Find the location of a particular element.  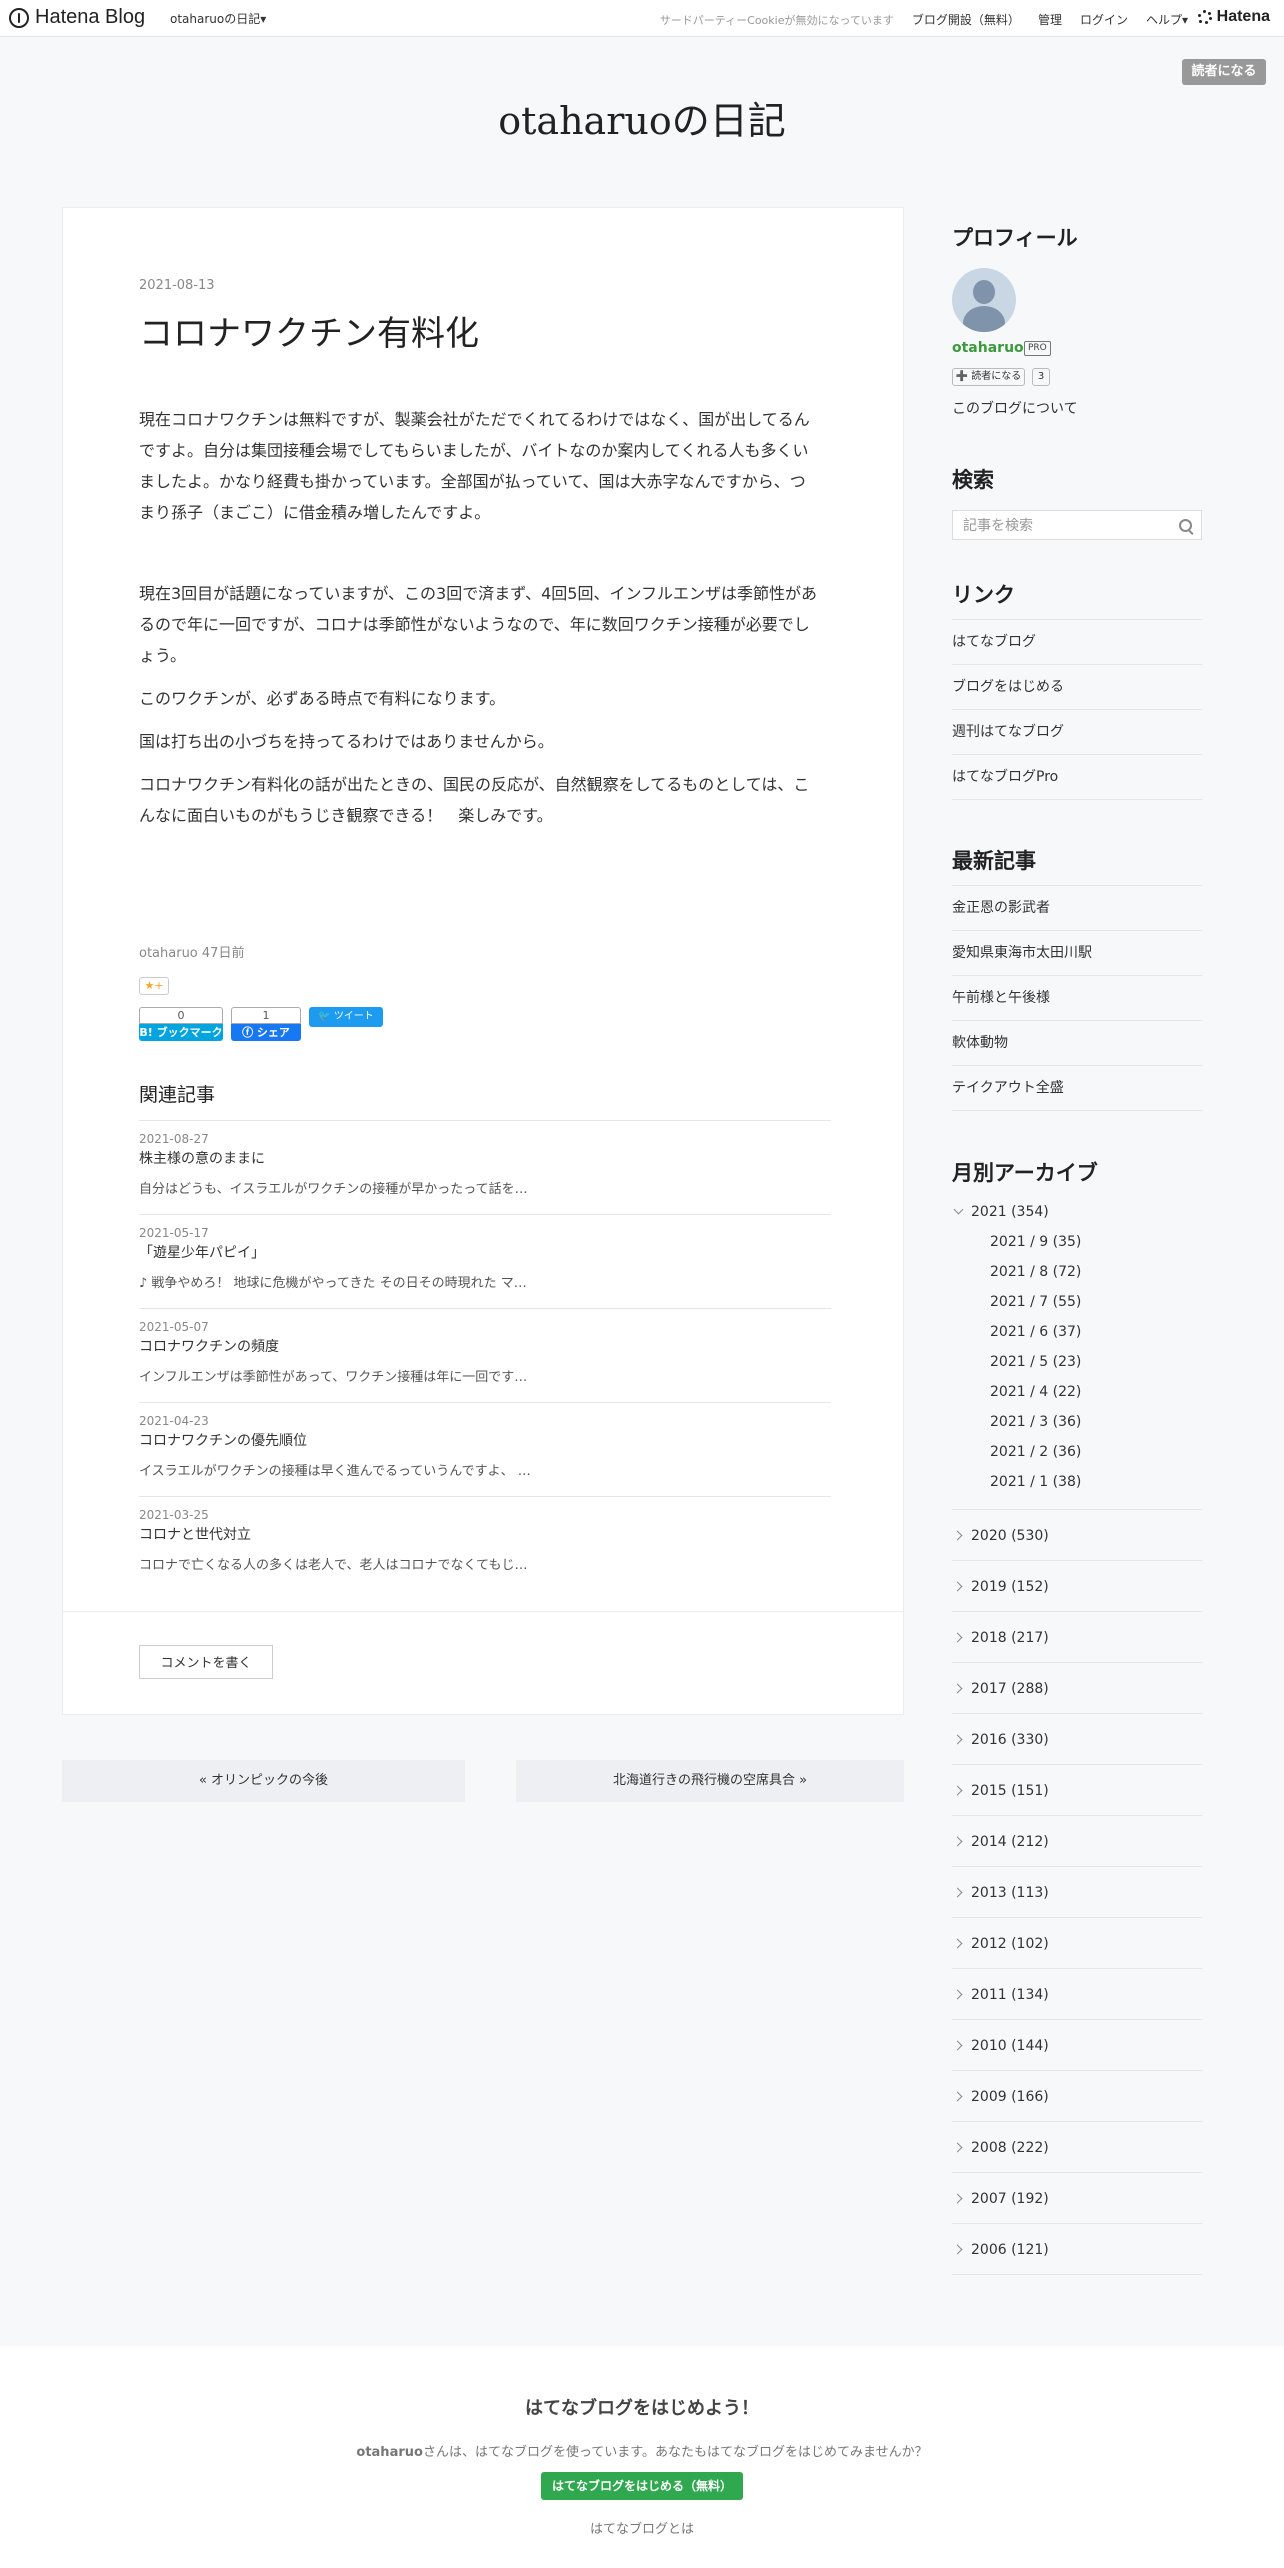

hatena-blog-logo: Hatena Blog is located at coordinates (77, 17).